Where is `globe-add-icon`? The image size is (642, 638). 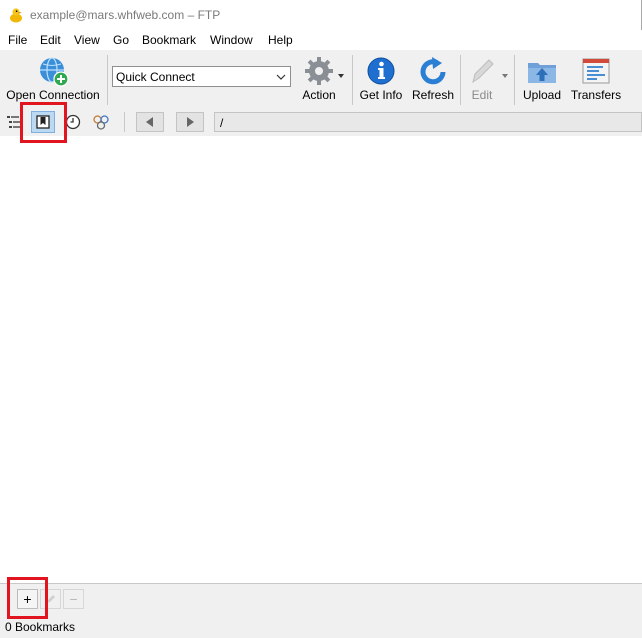 globe-add-icon is located at coordinates (54, 72).